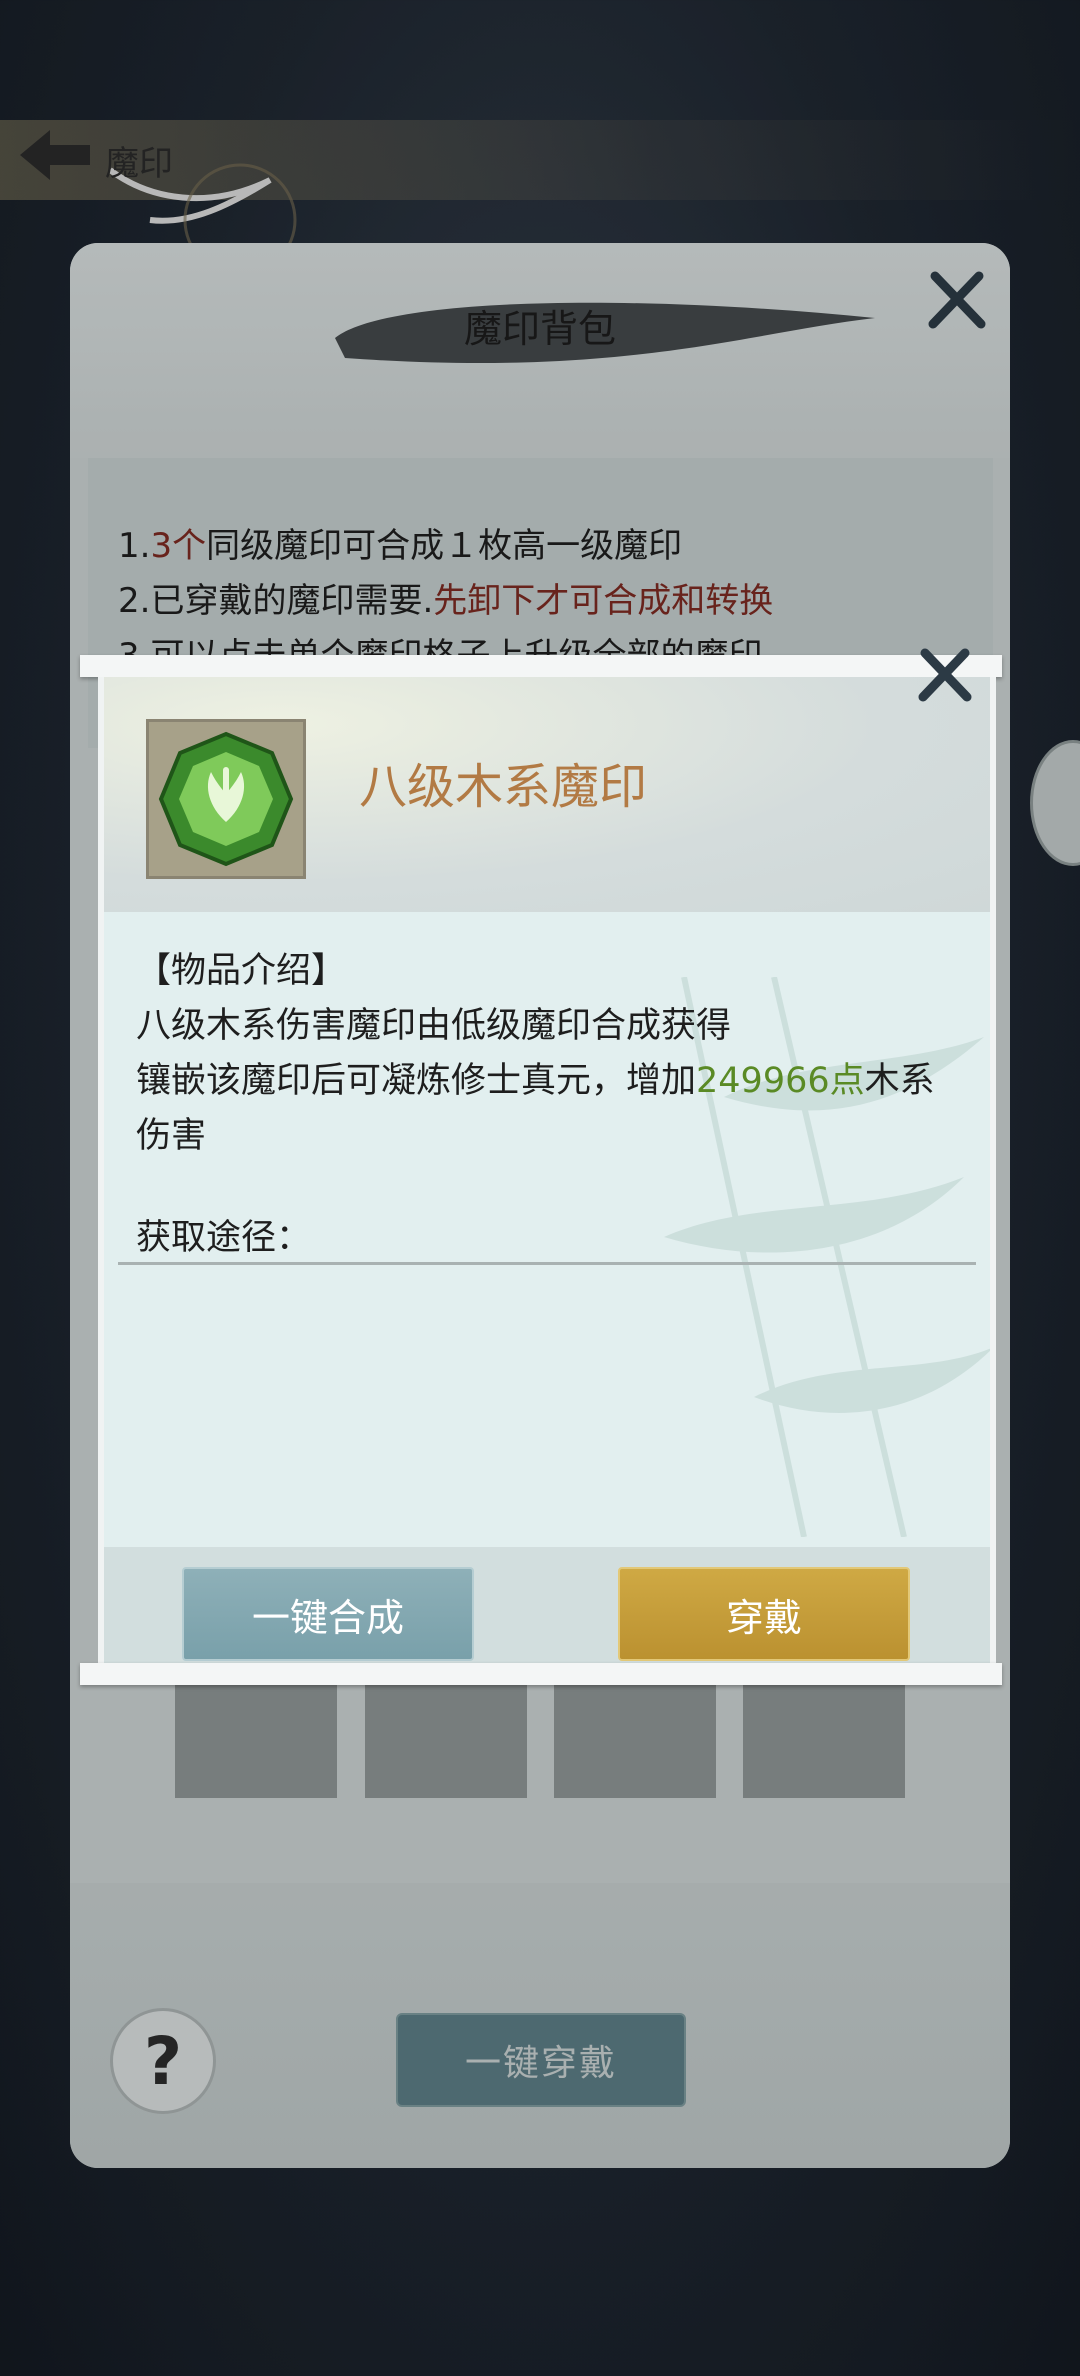 The image size is (1080, 2376). What do you see at coordinates (434, 1026) in the screenshot?
I see `desc-line-1: 八级木系伤害魔印由低级魔印合成获得` at bounding box center [434, 1026].